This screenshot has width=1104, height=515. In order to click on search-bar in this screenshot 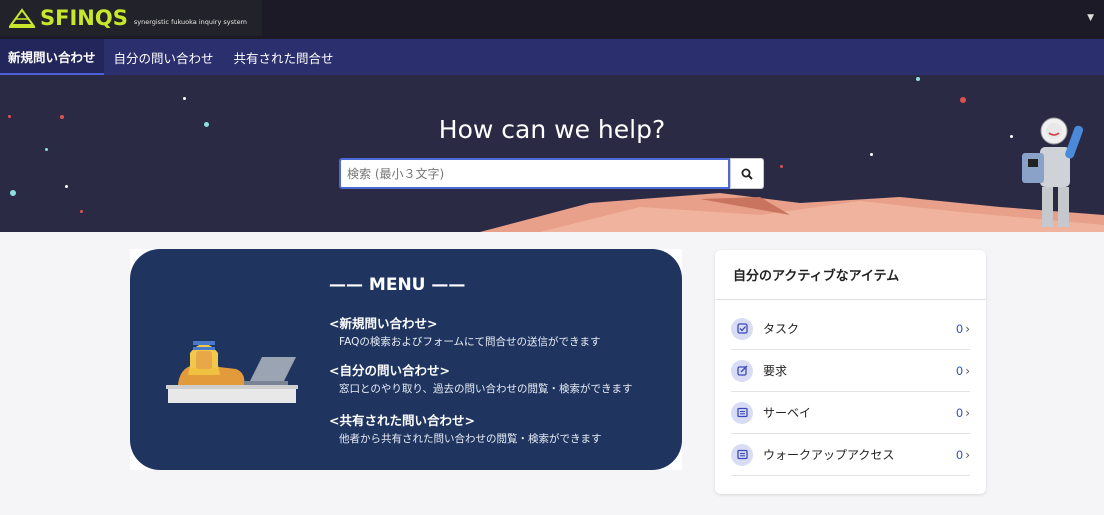, I will do `click(551, 173)`.